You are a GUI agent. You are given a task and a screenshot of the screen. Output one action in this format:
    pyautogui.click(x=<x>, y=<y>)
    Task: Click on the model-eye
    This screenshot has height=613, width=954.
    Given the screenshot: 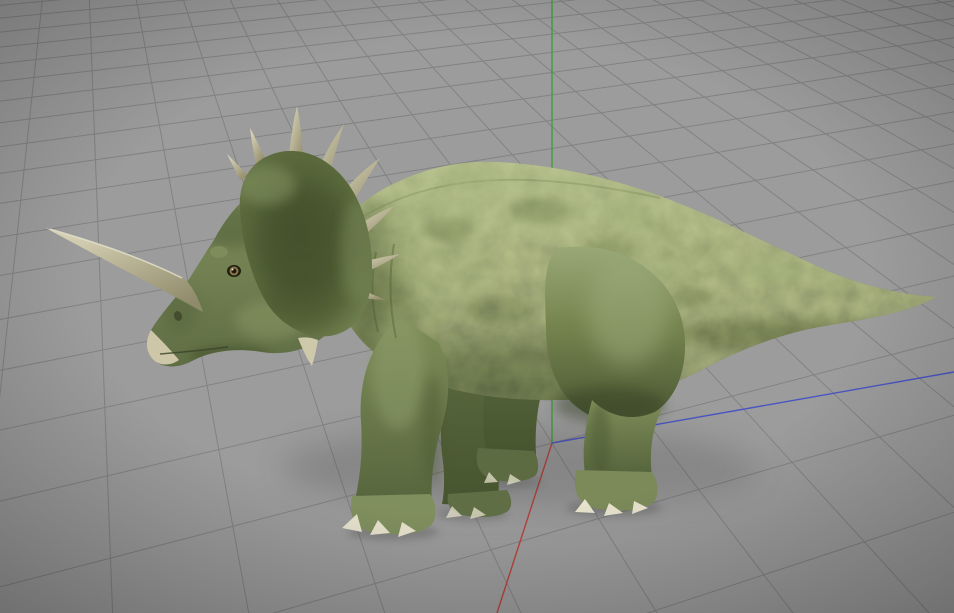 What is the action you would take?
    pyautogui.click(x=234, y=271)
    